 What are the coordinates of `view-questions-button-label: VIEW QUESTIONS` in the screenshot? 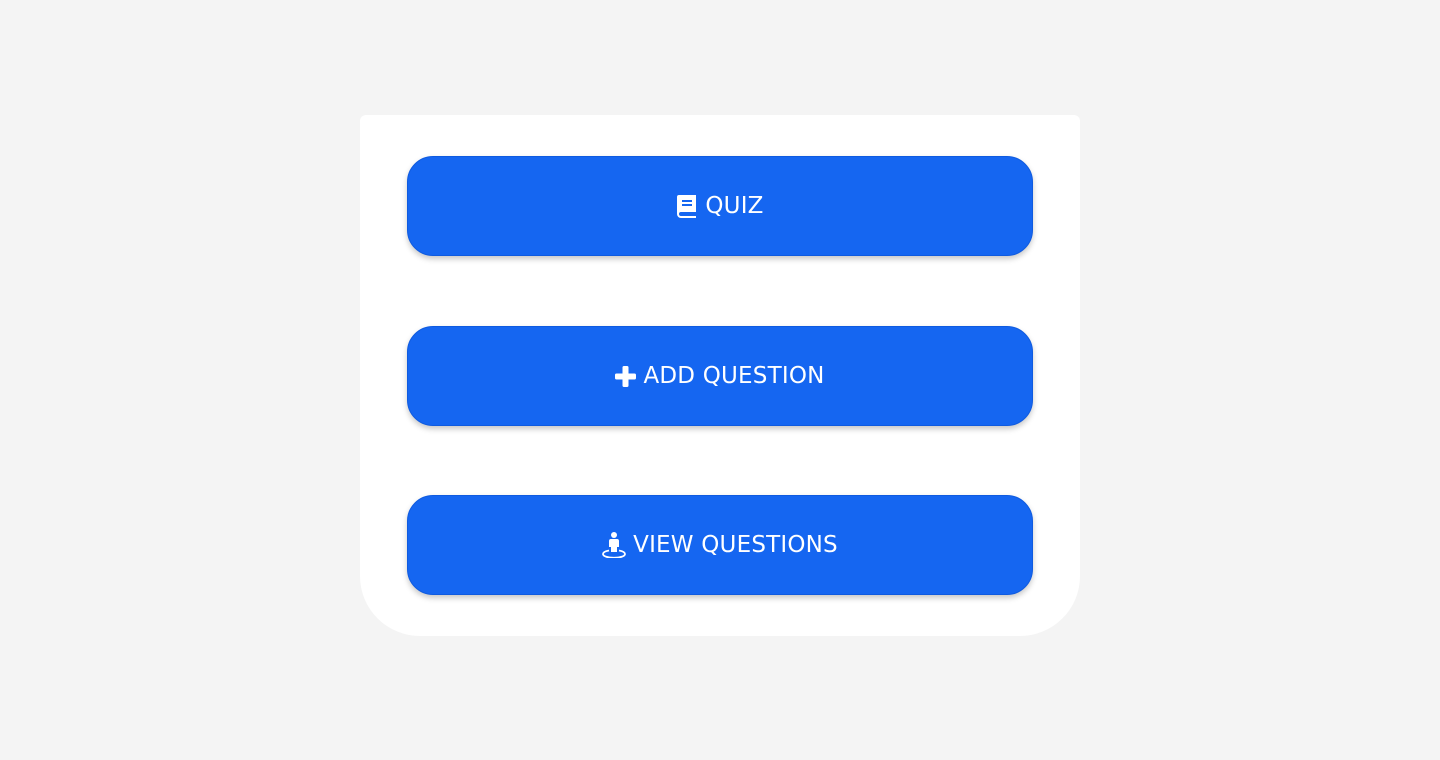 It's located at (735, 544).